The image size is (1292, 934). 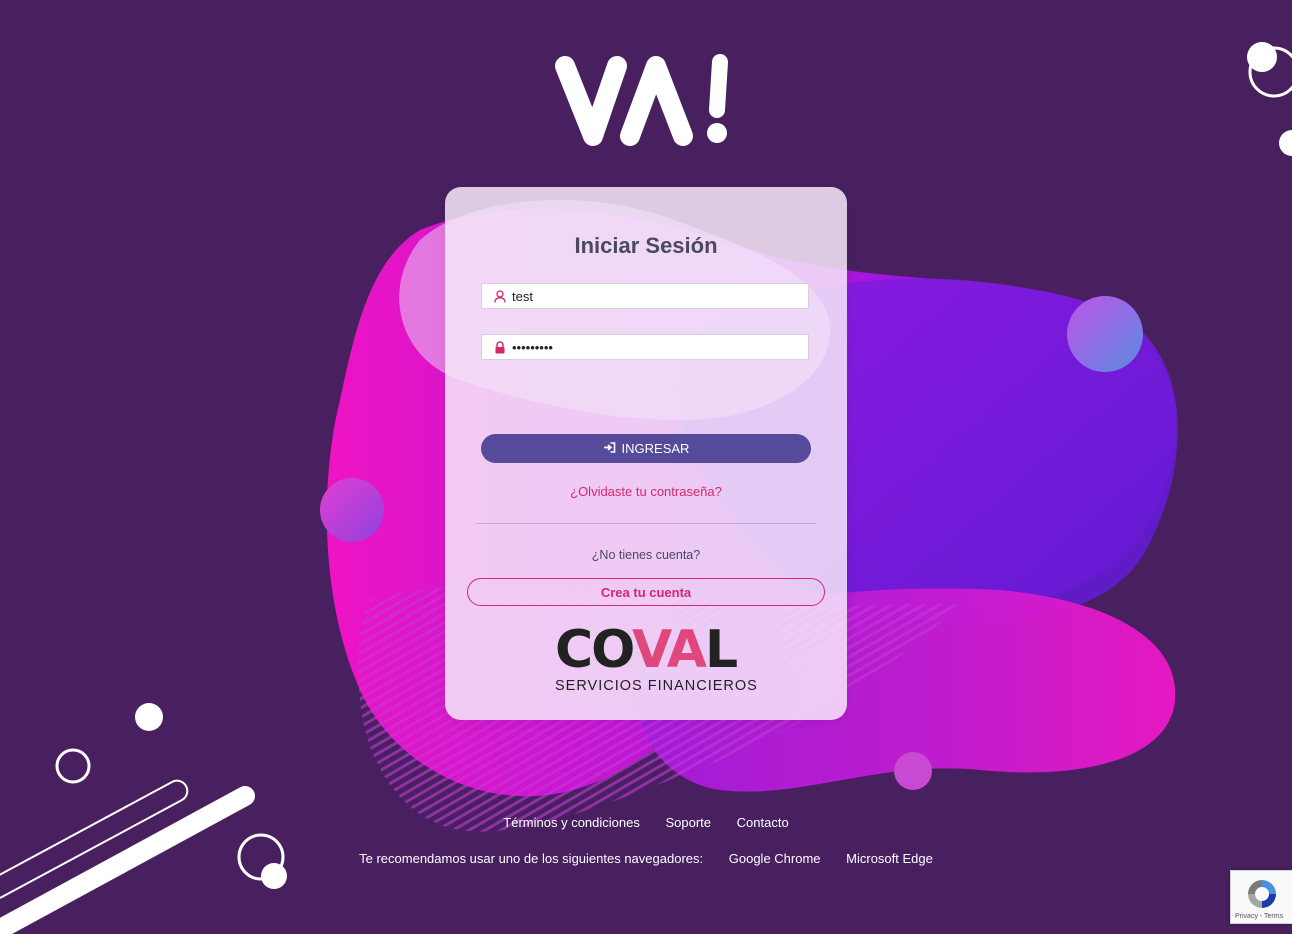 What do you see at coordinates (1262, 894) in the screenshot?
I see `recaptcha-icon` at bounding box center [1262, 894].